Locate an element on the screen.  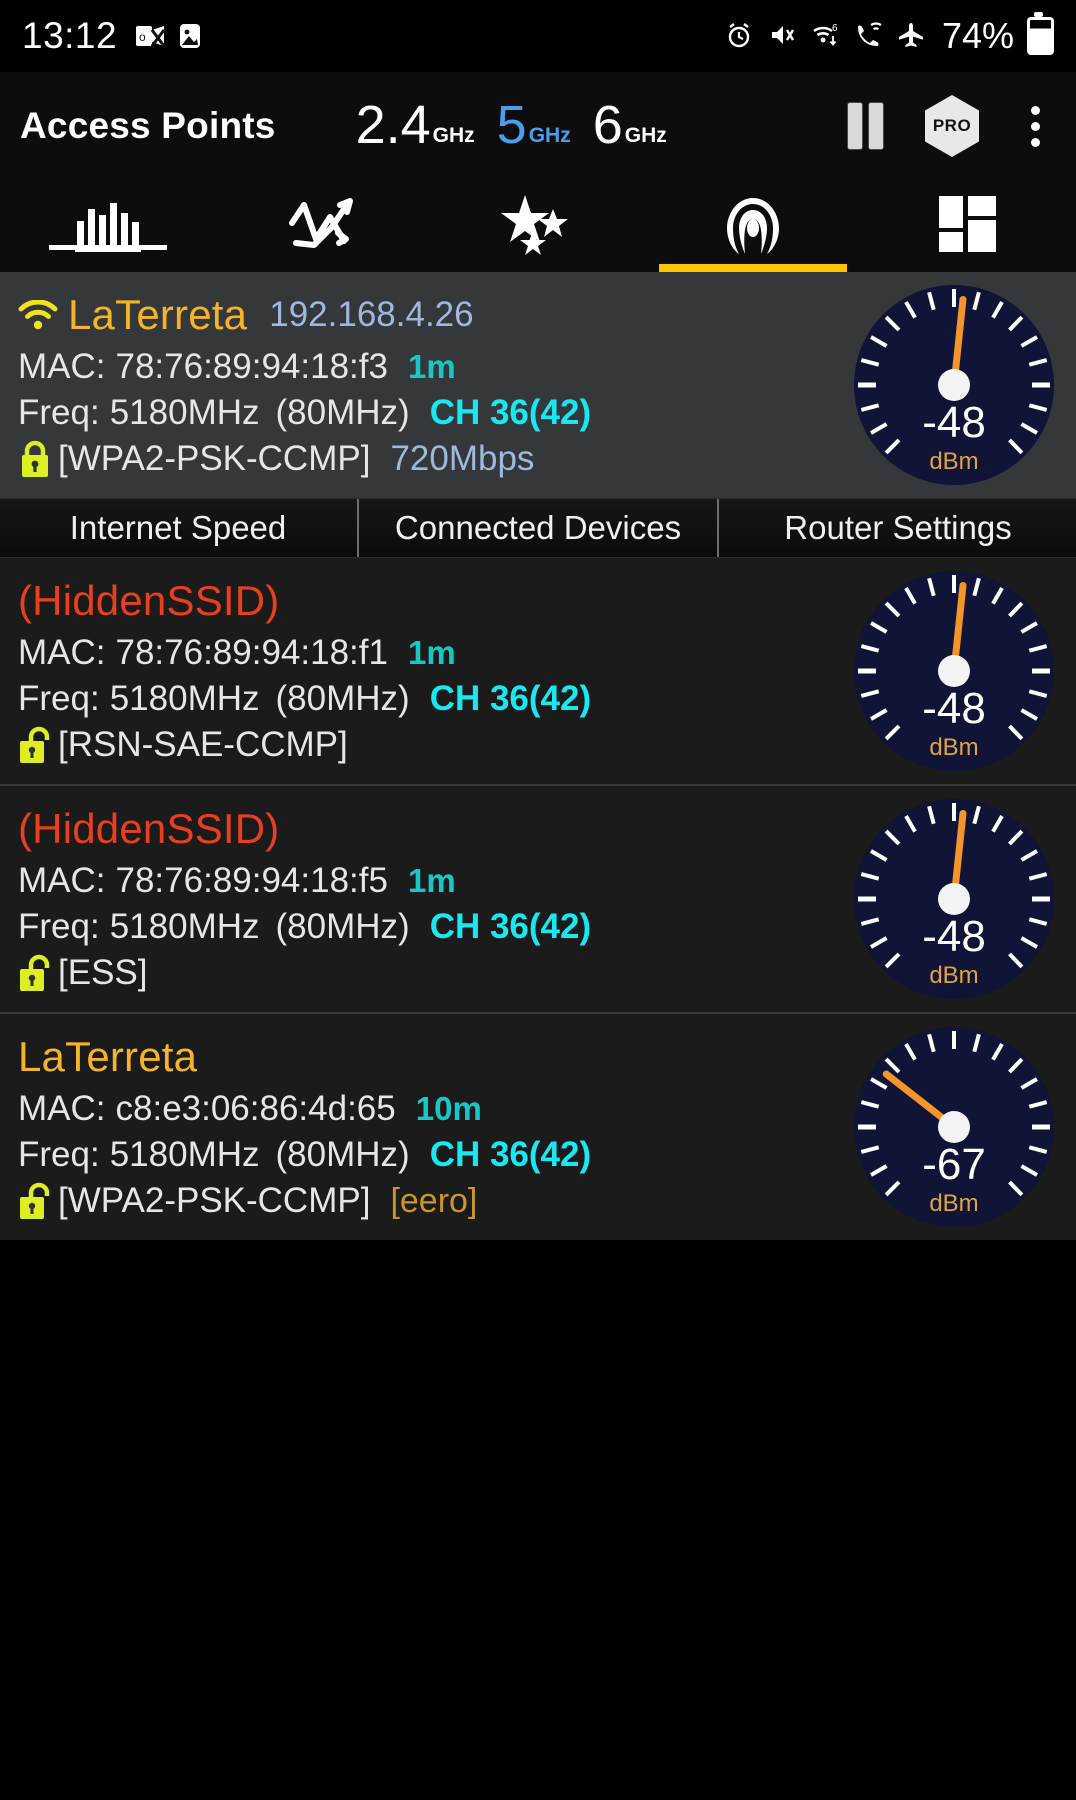
app-header: Access Points 2.4 GHz 5 GHz 6 GHz PRO is located at coordinates (538, 126).